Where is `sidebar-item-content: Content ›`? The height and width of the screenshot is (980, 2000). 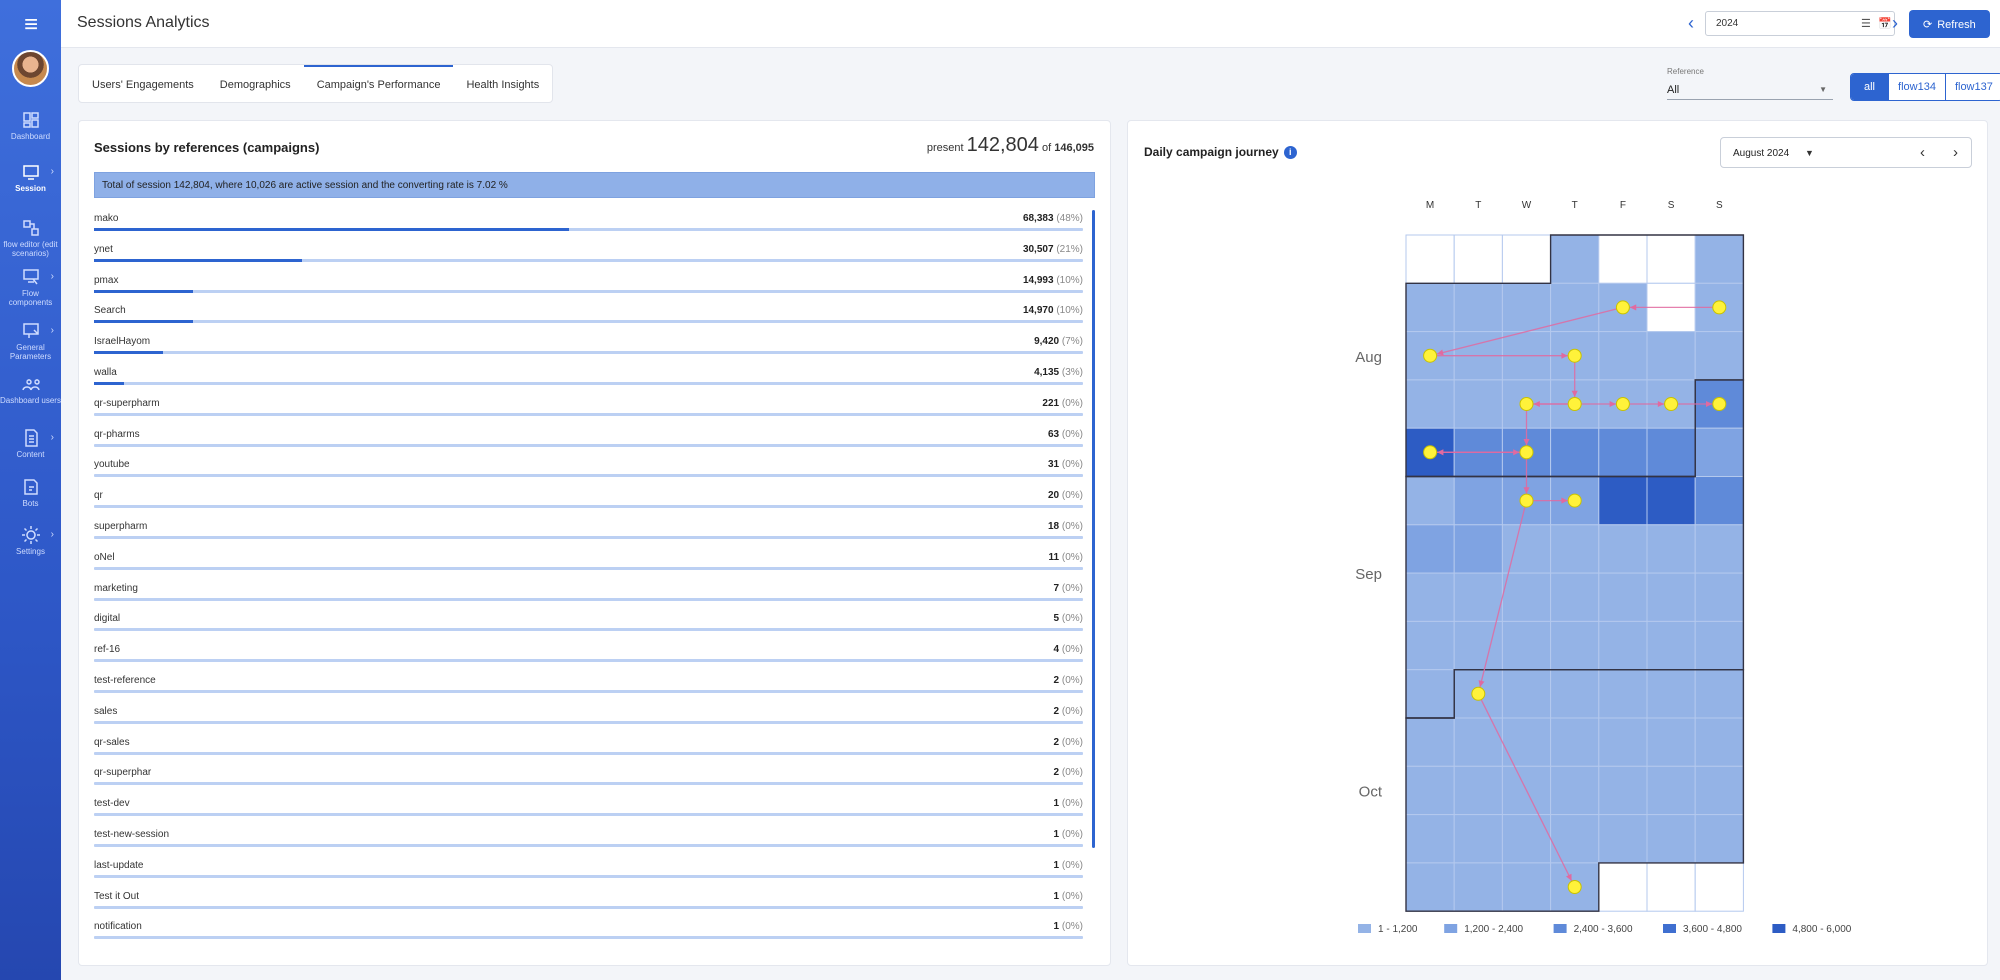 sidebar-item-content: Content › is located at coordinates (30, 443).